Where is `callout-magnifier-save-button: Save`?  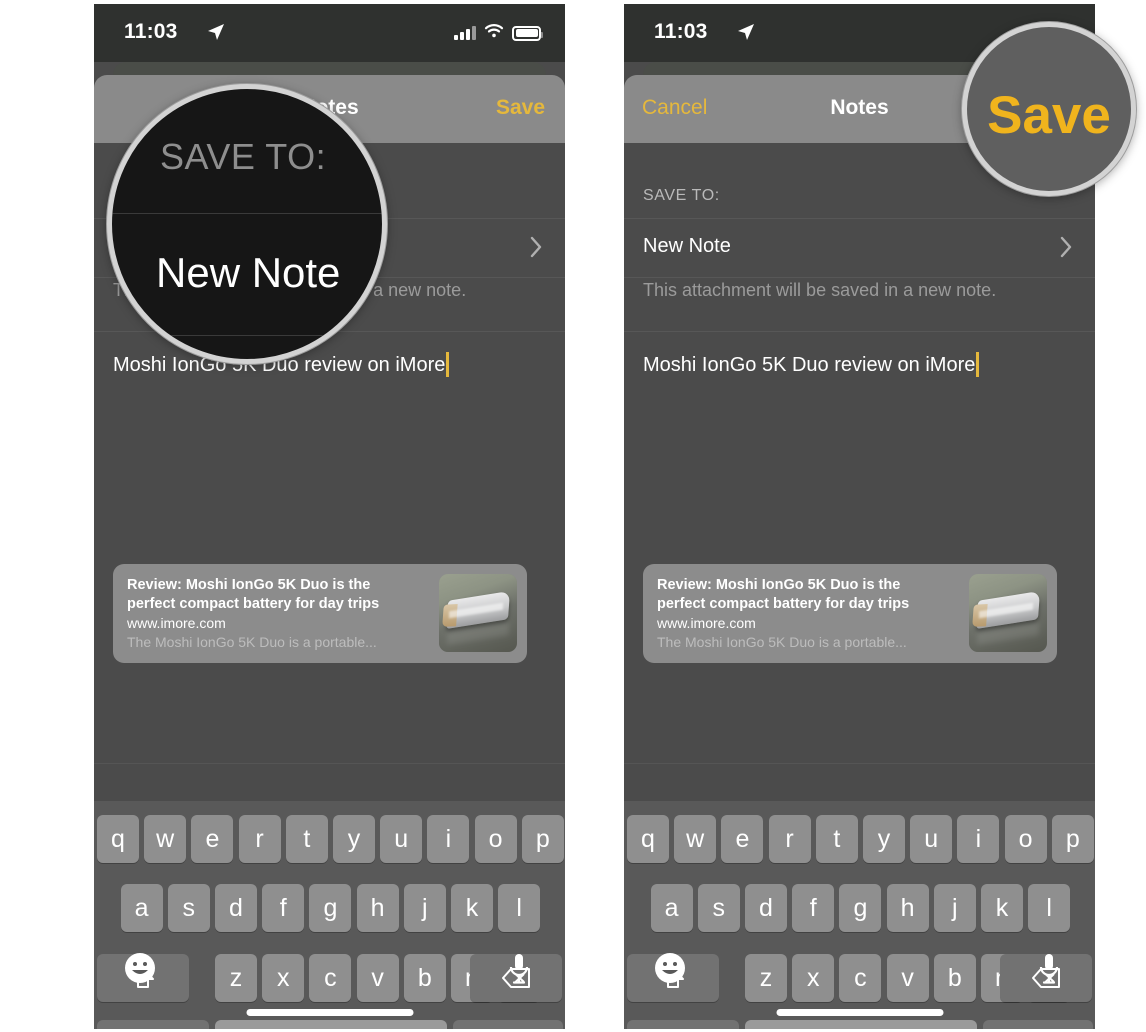 callout-magnifier-save-button: Save is located at coordinates (1049, 109).